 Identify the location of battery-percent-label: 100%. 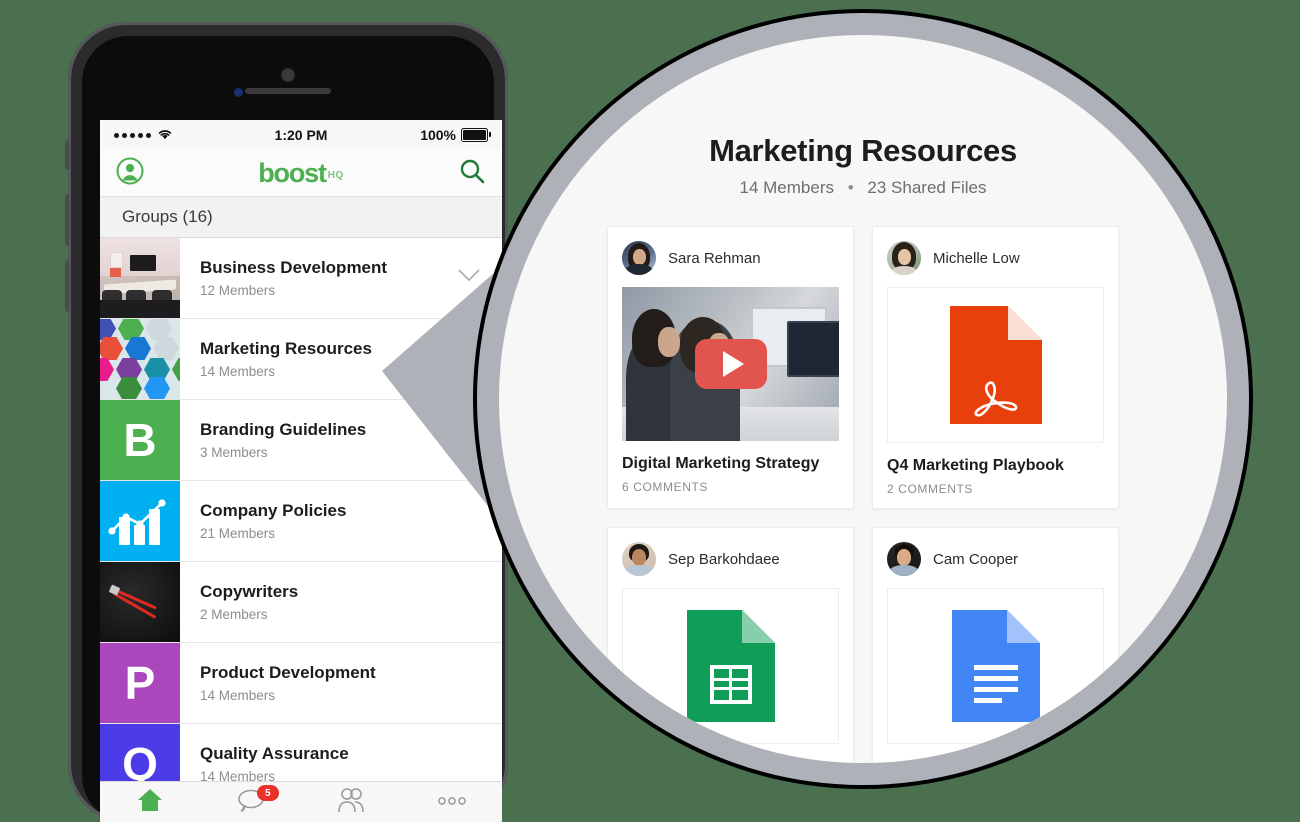
(438, 135).